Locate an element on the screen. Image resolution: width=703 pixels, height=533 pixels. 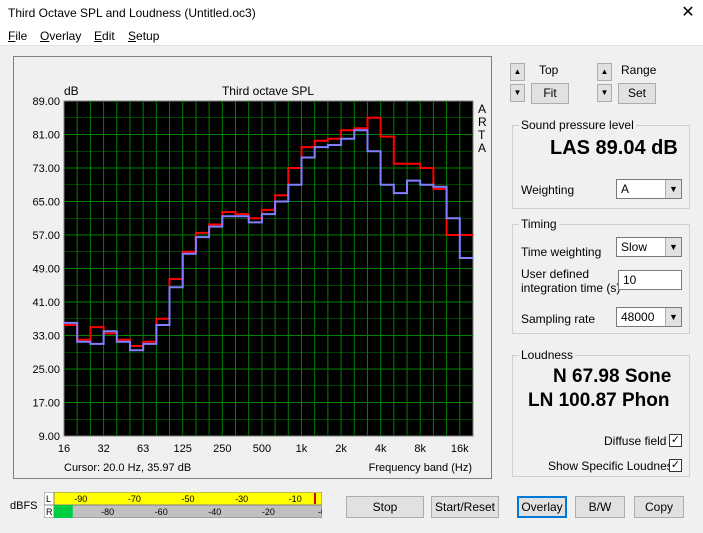
diffuse-field-checkbox: ✓ is located at coordinates (675, 440).